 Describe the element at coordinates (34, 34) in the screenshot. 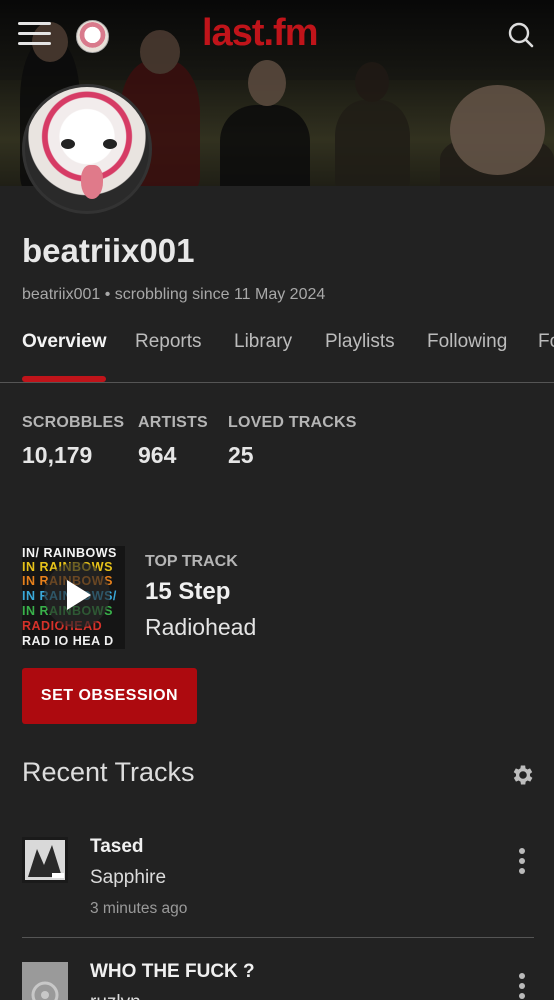

I see `menu-icon` at that location.